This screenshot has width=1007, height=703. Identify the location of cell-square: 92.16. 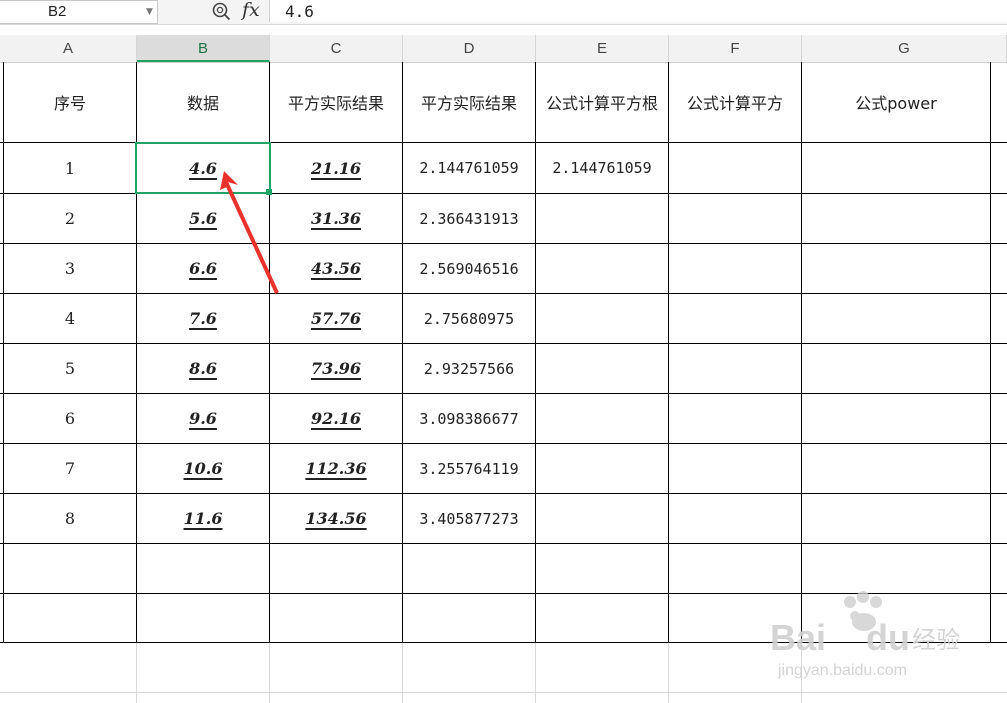
(336, 418).